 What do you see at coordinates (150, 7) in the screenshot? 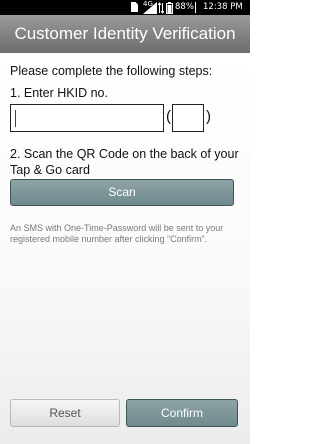
I see `signal-icon` at bounding box center [150, 7].